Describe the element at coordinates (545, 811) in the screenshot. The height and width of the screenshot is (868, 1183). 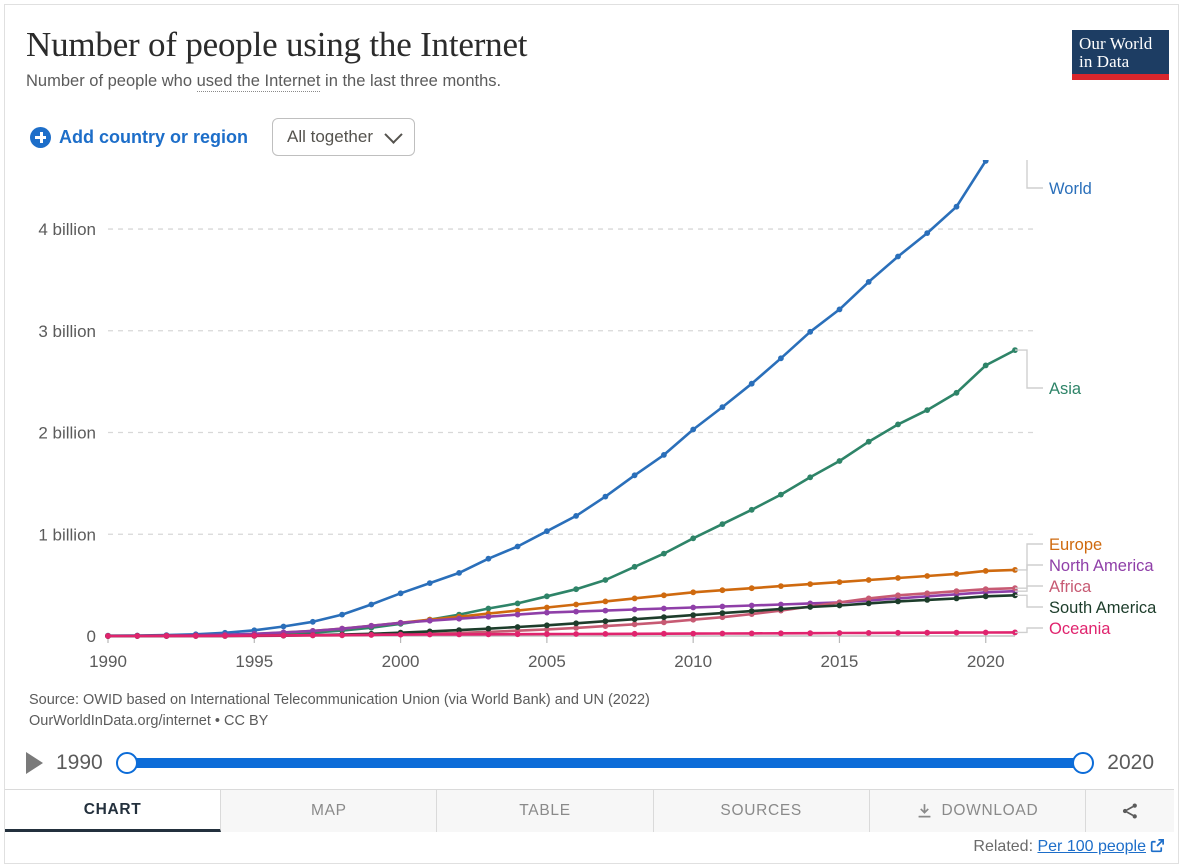
I see `tab-table: TABLE` at that location.